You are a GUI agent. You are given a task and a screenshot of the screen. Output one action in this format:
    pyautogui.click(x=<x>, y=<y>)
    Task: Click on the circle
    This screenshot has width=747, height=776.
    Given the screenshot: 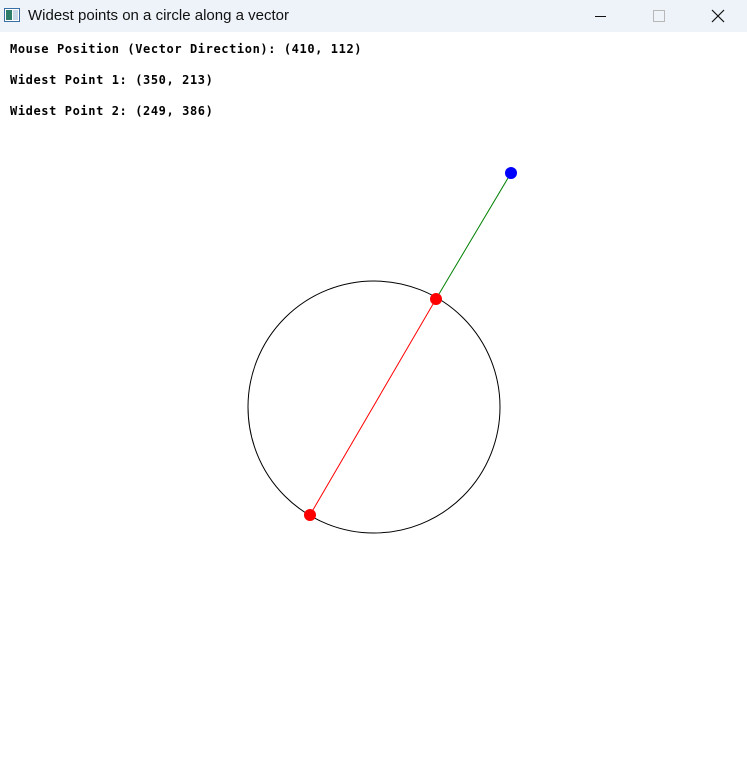 What is the action you would take?
    pyautogui.click(x=374, y=407)
    